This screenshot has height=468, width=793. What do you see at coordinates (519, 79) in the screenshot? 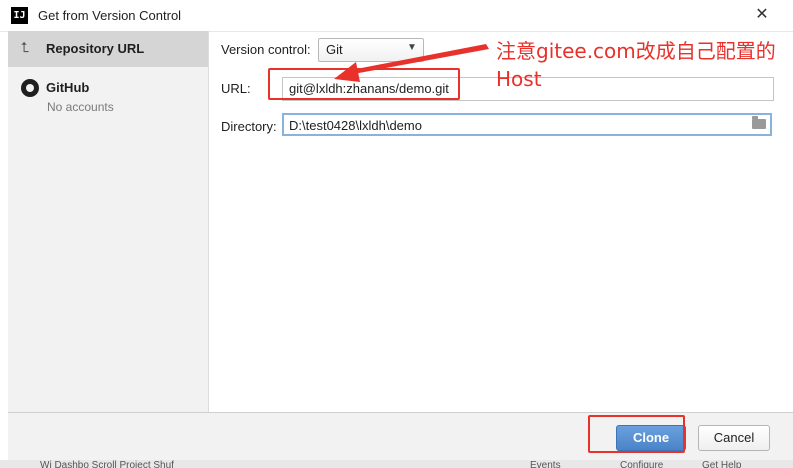
I see `annotation-note-line2: Host` at bounding box center [519, 79].